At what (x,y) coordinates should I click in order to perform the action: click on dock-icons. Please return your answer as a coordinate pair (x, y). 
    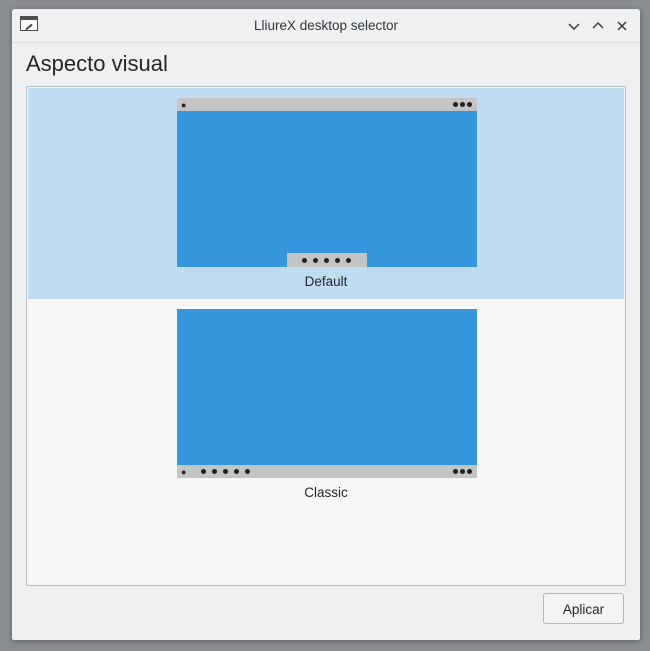
    Looking at the image, I should click on (326, 260).